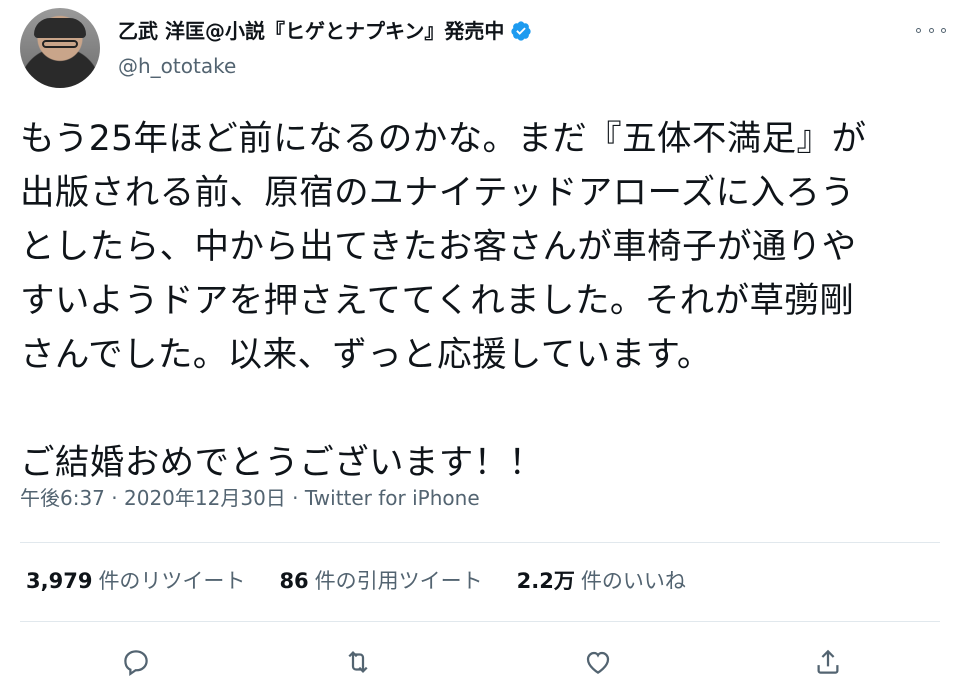 The height and width of the screenshot is (688, 960). I want to click on retweets-stat: 3,979 件のリツイート, so click(135, 581).